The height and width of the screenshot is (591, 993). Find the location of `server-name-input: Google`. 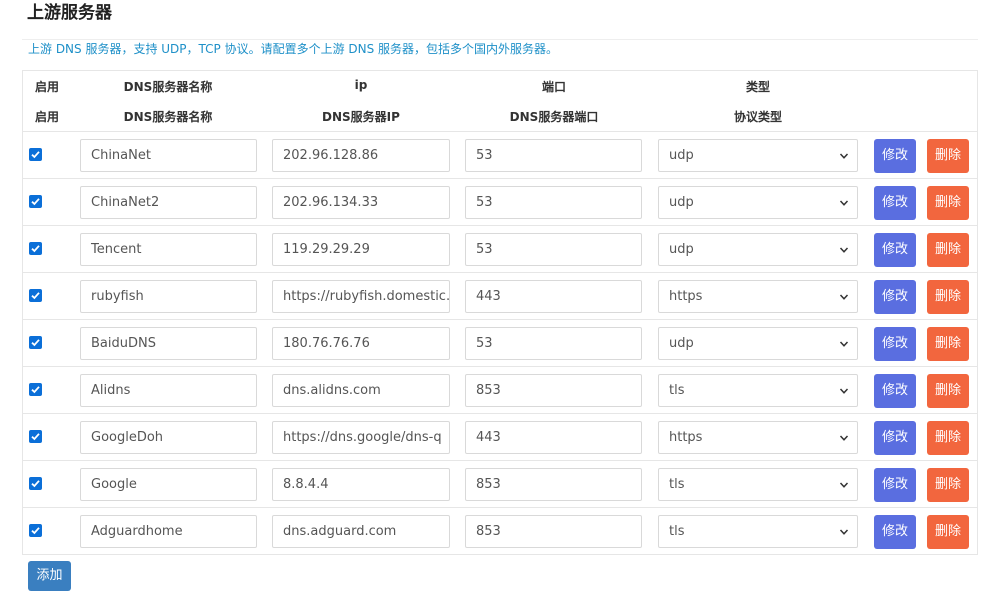

server-name-input: Google is located at coordinates (168, 484).